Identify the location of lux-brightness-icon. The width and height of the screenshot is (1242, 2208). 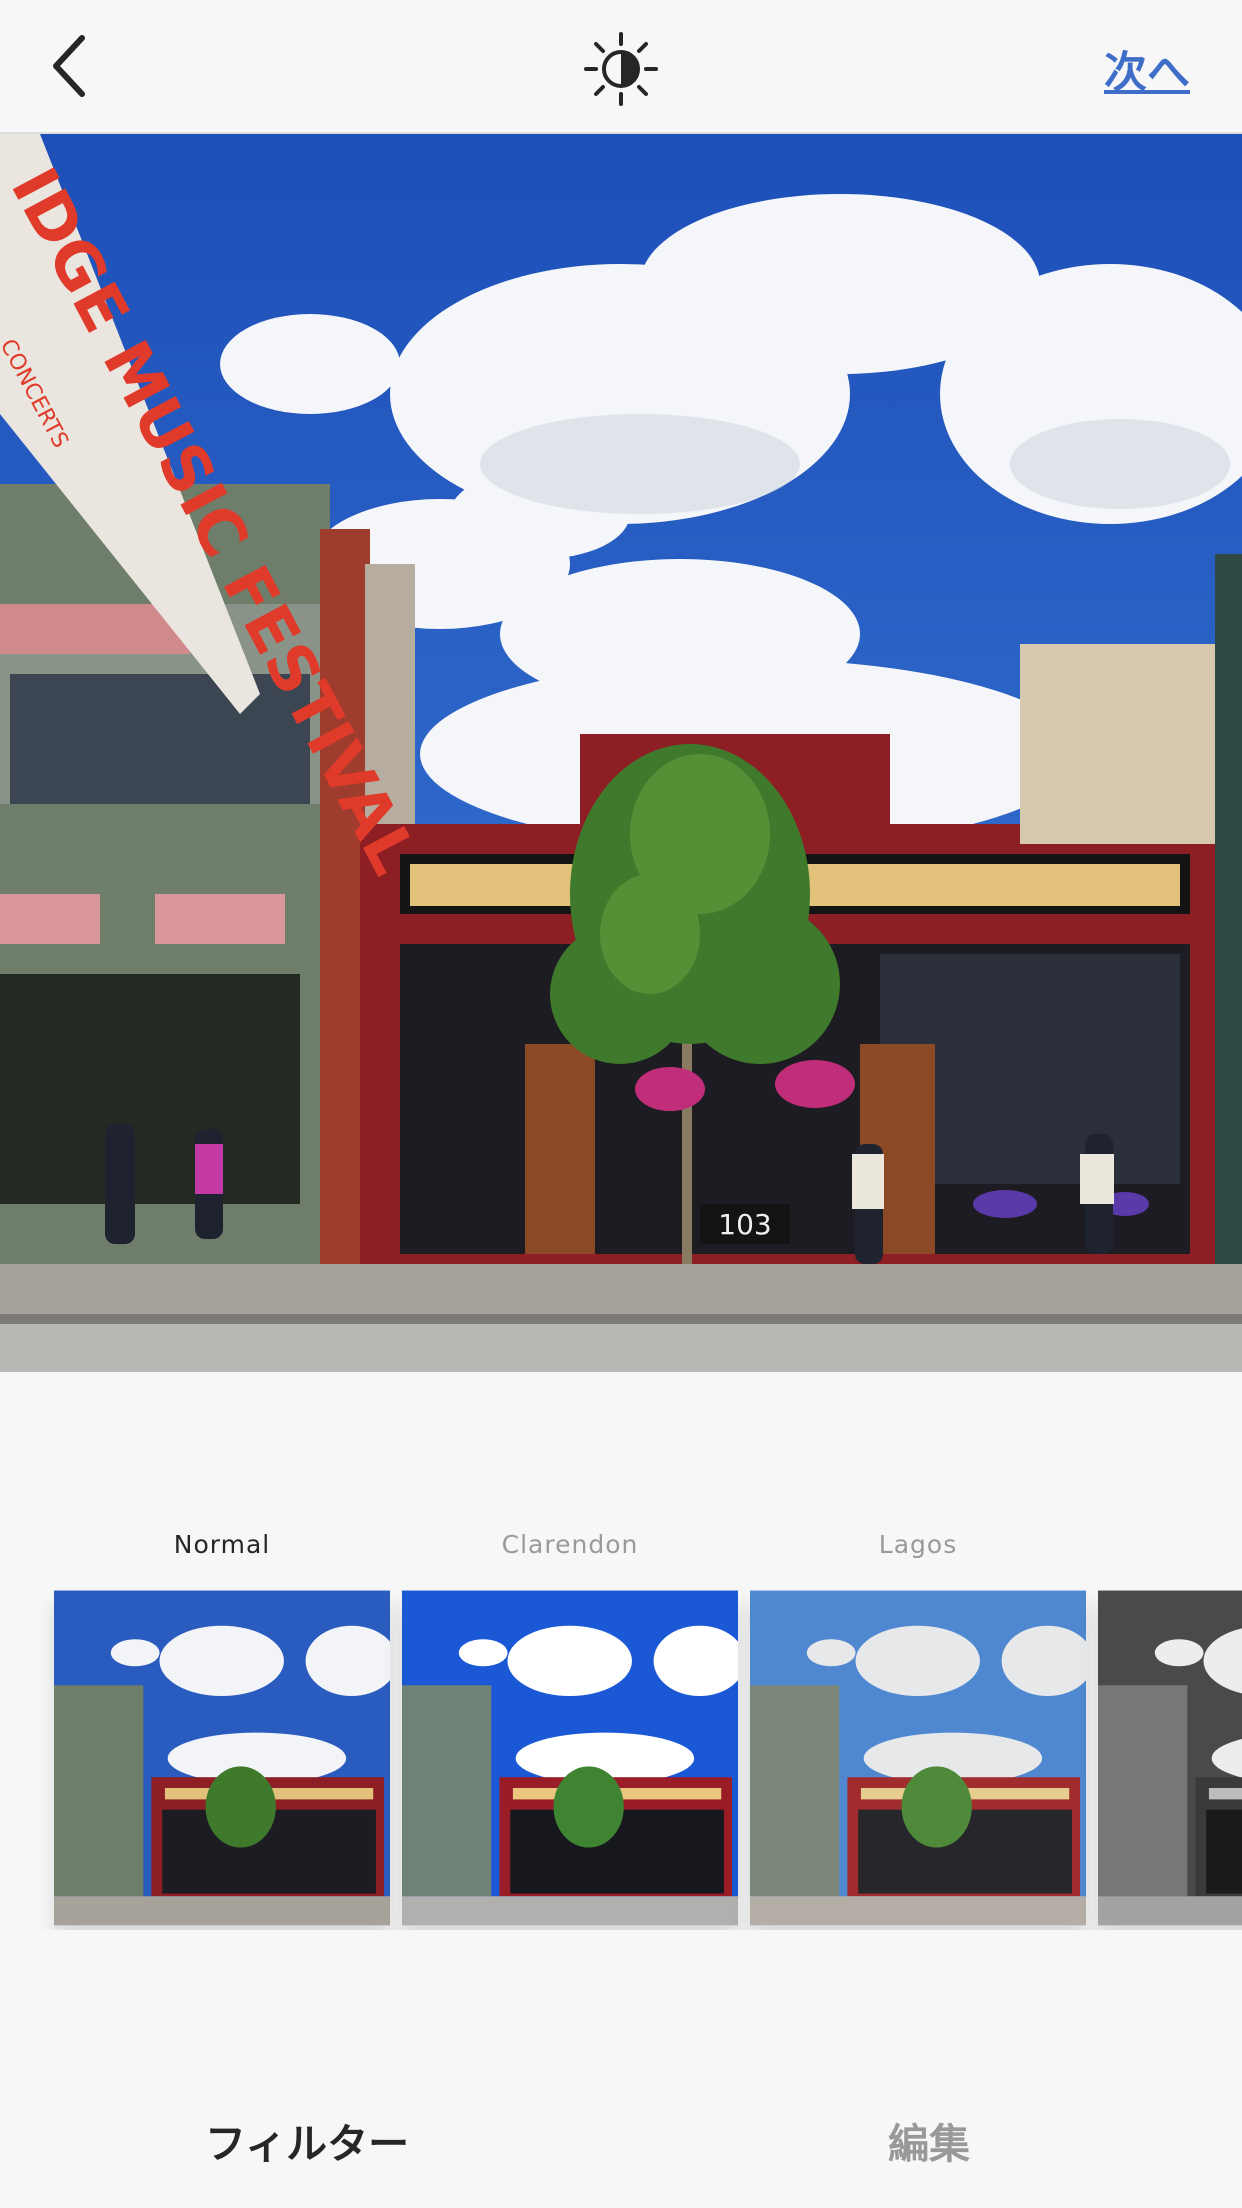
(621, 69).